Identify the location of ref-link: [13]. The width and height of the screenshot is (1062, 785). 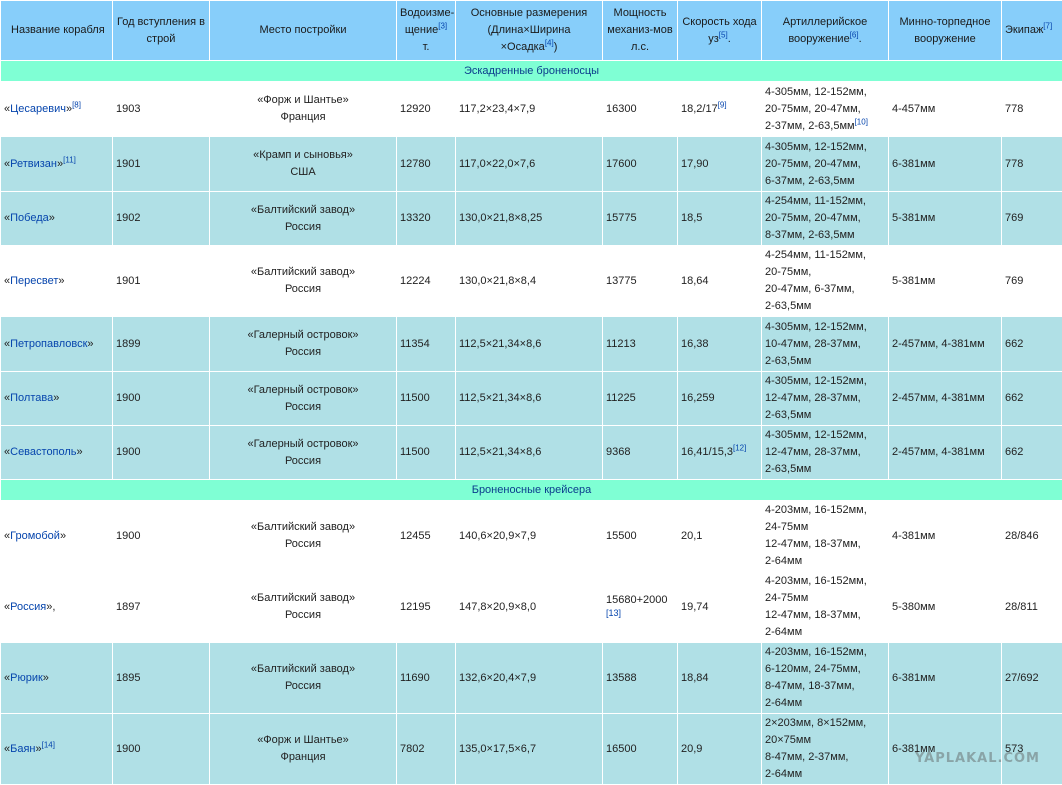
(613, 613).